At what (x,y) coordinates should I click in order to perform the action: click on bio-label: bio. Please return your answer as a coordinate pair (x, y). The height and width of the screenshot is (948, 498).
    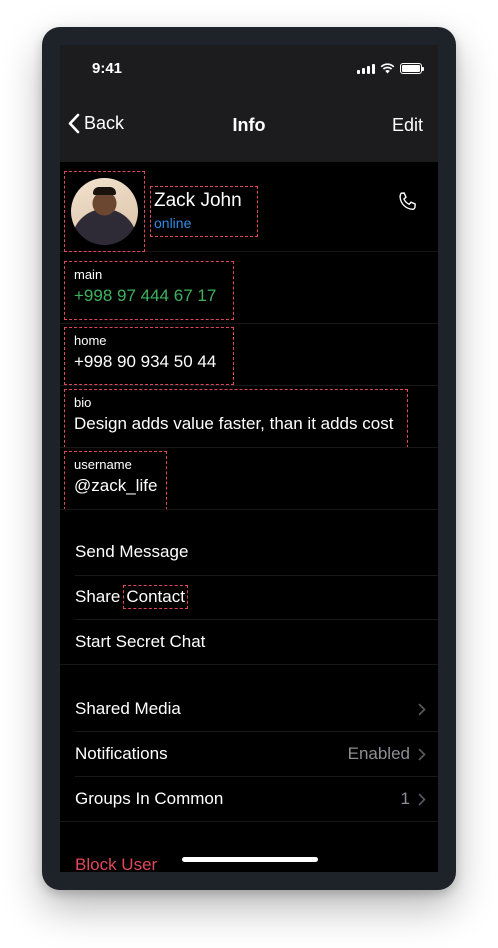
    Looking at the image, I should click on (83, 402).